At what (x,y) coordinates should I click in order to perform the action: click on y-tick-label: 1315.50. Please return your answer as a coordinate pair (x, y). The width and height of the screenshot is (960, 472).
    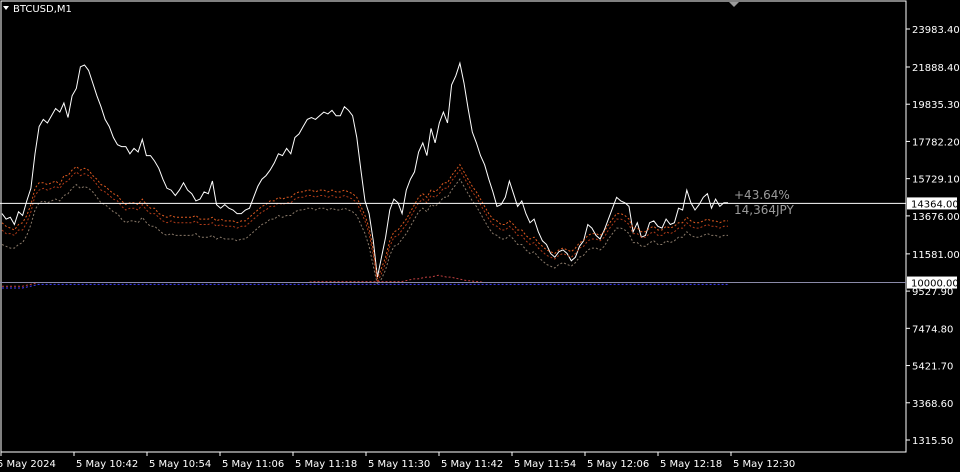
    Looking at the image, I should click on (932, 441).